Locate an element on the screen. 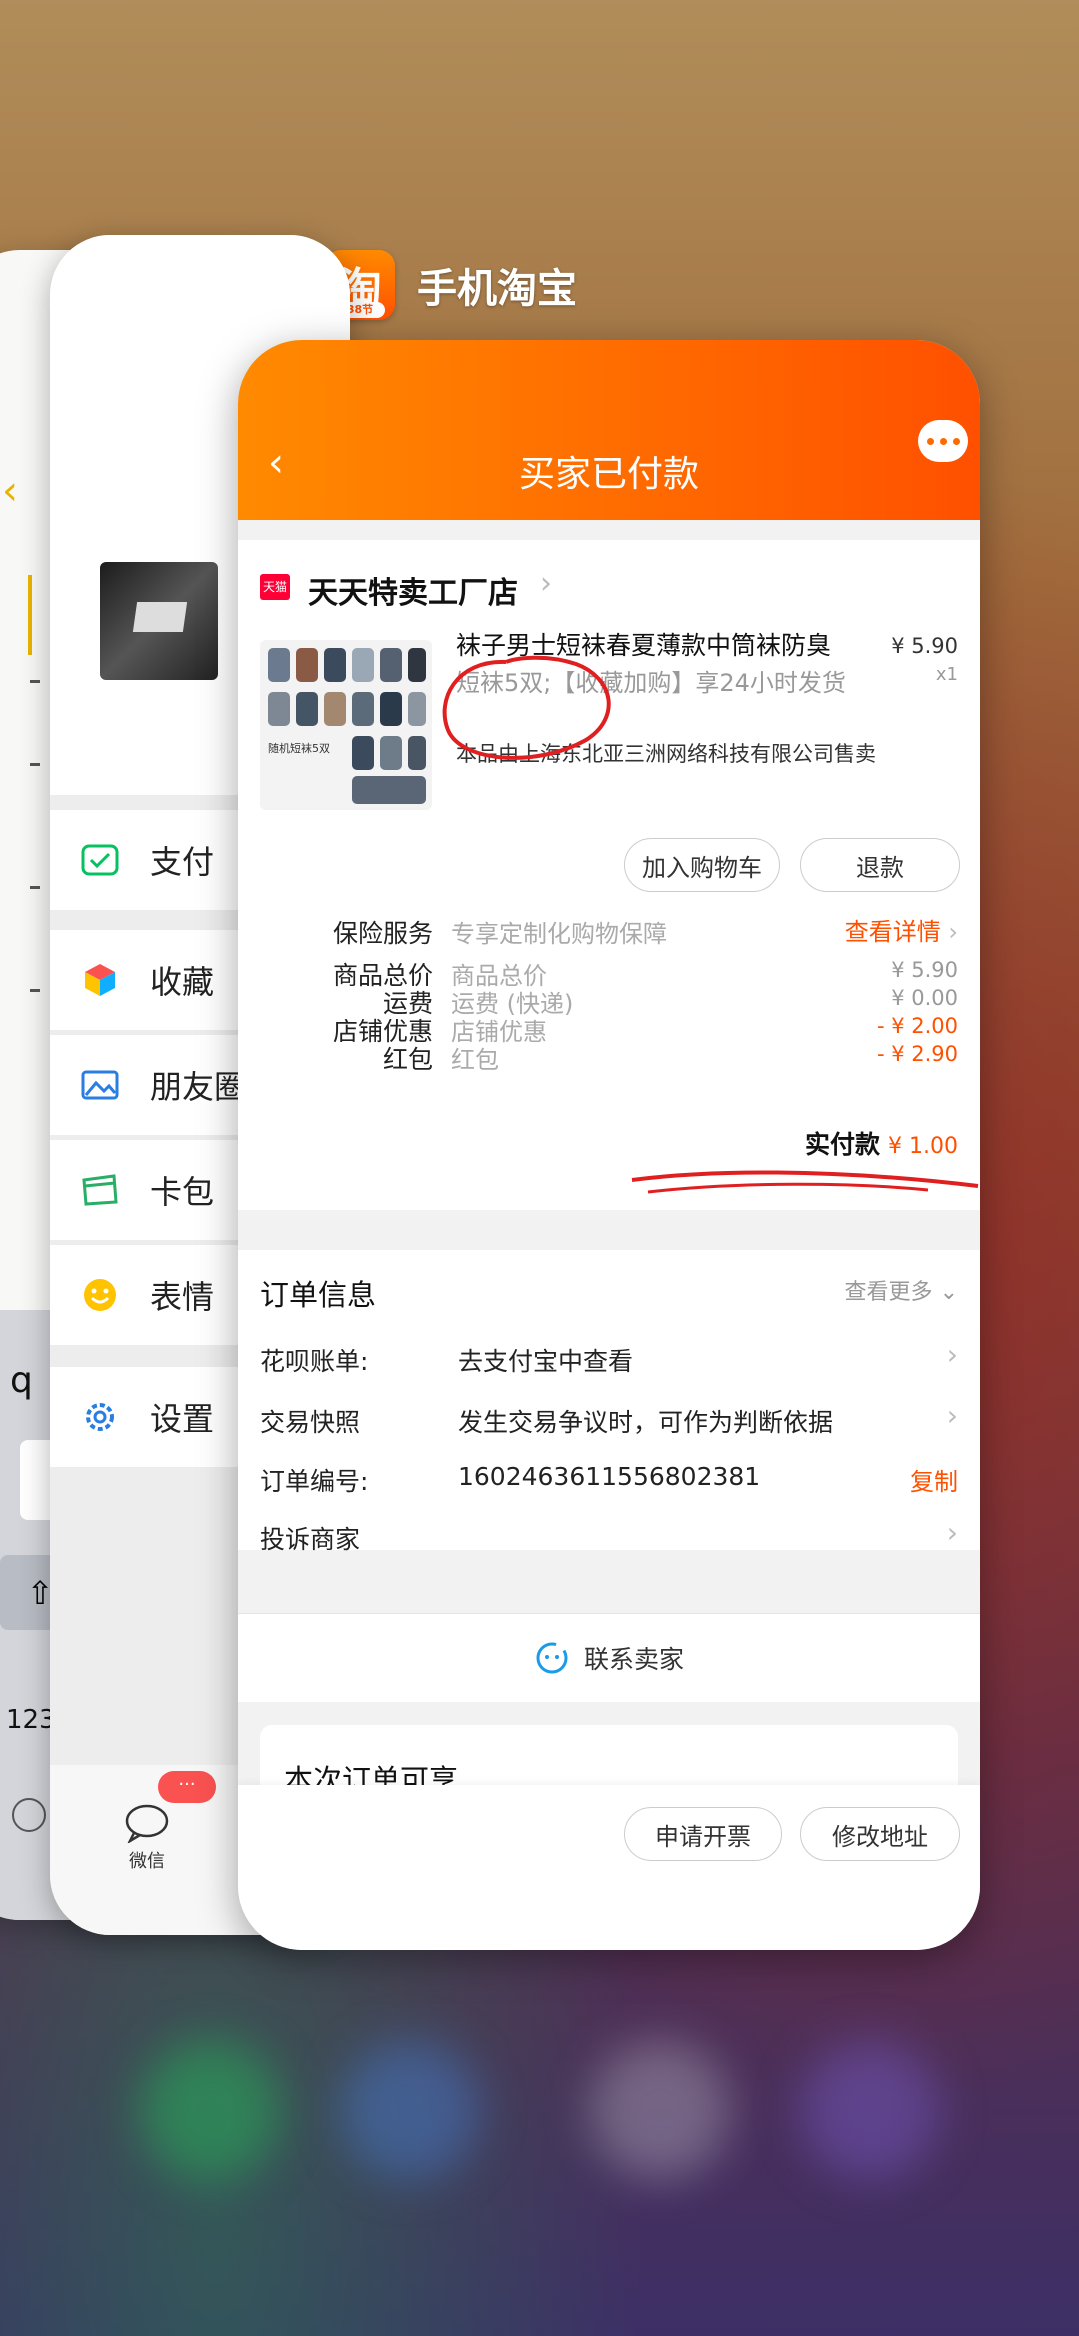  price-row-value: 红包 is located at coordinates (475, 1060).